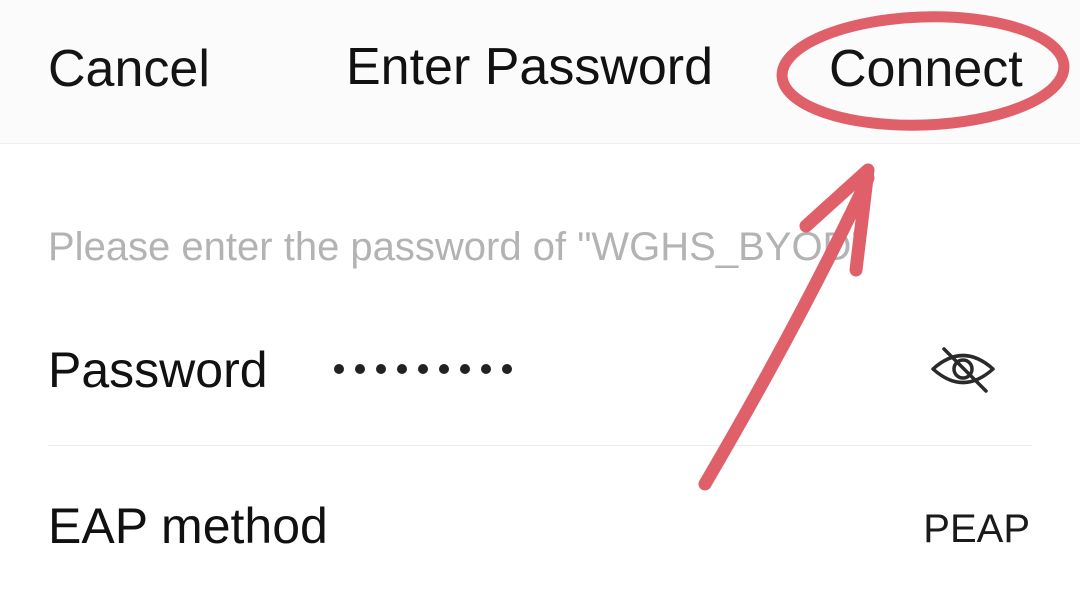 The image size is (1080, 594). What do you see at coordinates (540, 445) in the screenshot?
I see `row-divider` at bounding box center [540, 445].